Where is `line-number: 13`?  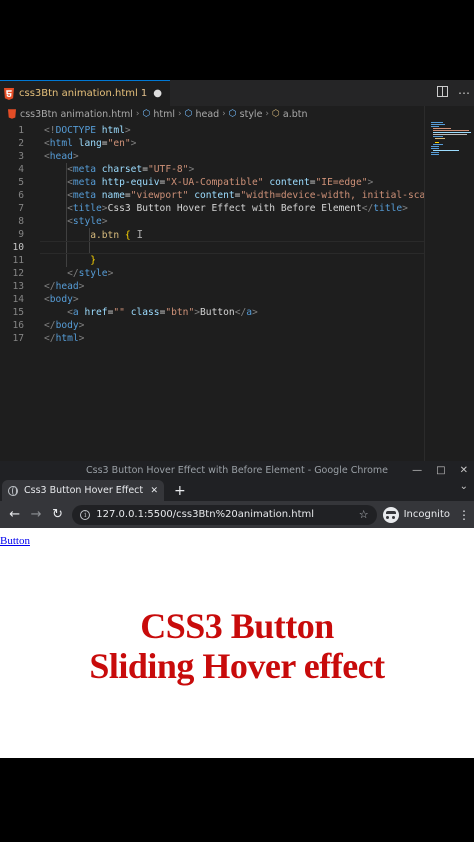 line-number: 13 is located at coordinates (18, 286).